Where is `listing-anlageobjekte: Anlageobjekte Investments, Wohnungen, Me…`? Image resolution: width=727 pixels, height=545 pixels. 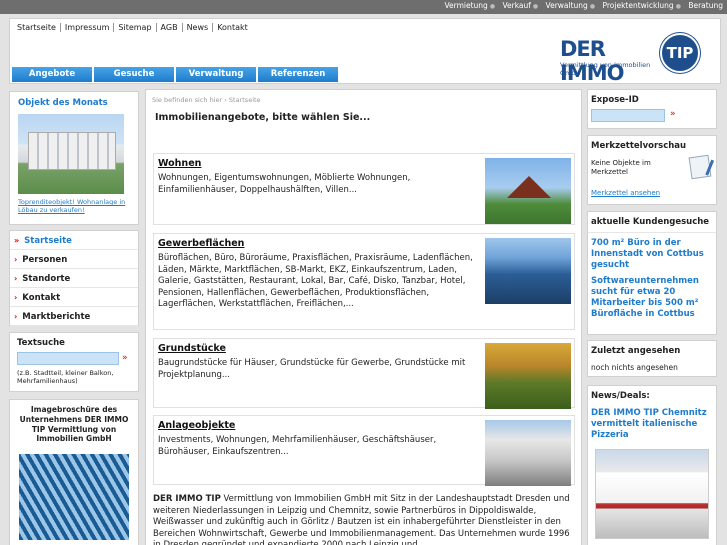 listing-anlageobjekte: Anlageobjekte Investments, Wohnungen, Me… is located at coordinates (364, 450).